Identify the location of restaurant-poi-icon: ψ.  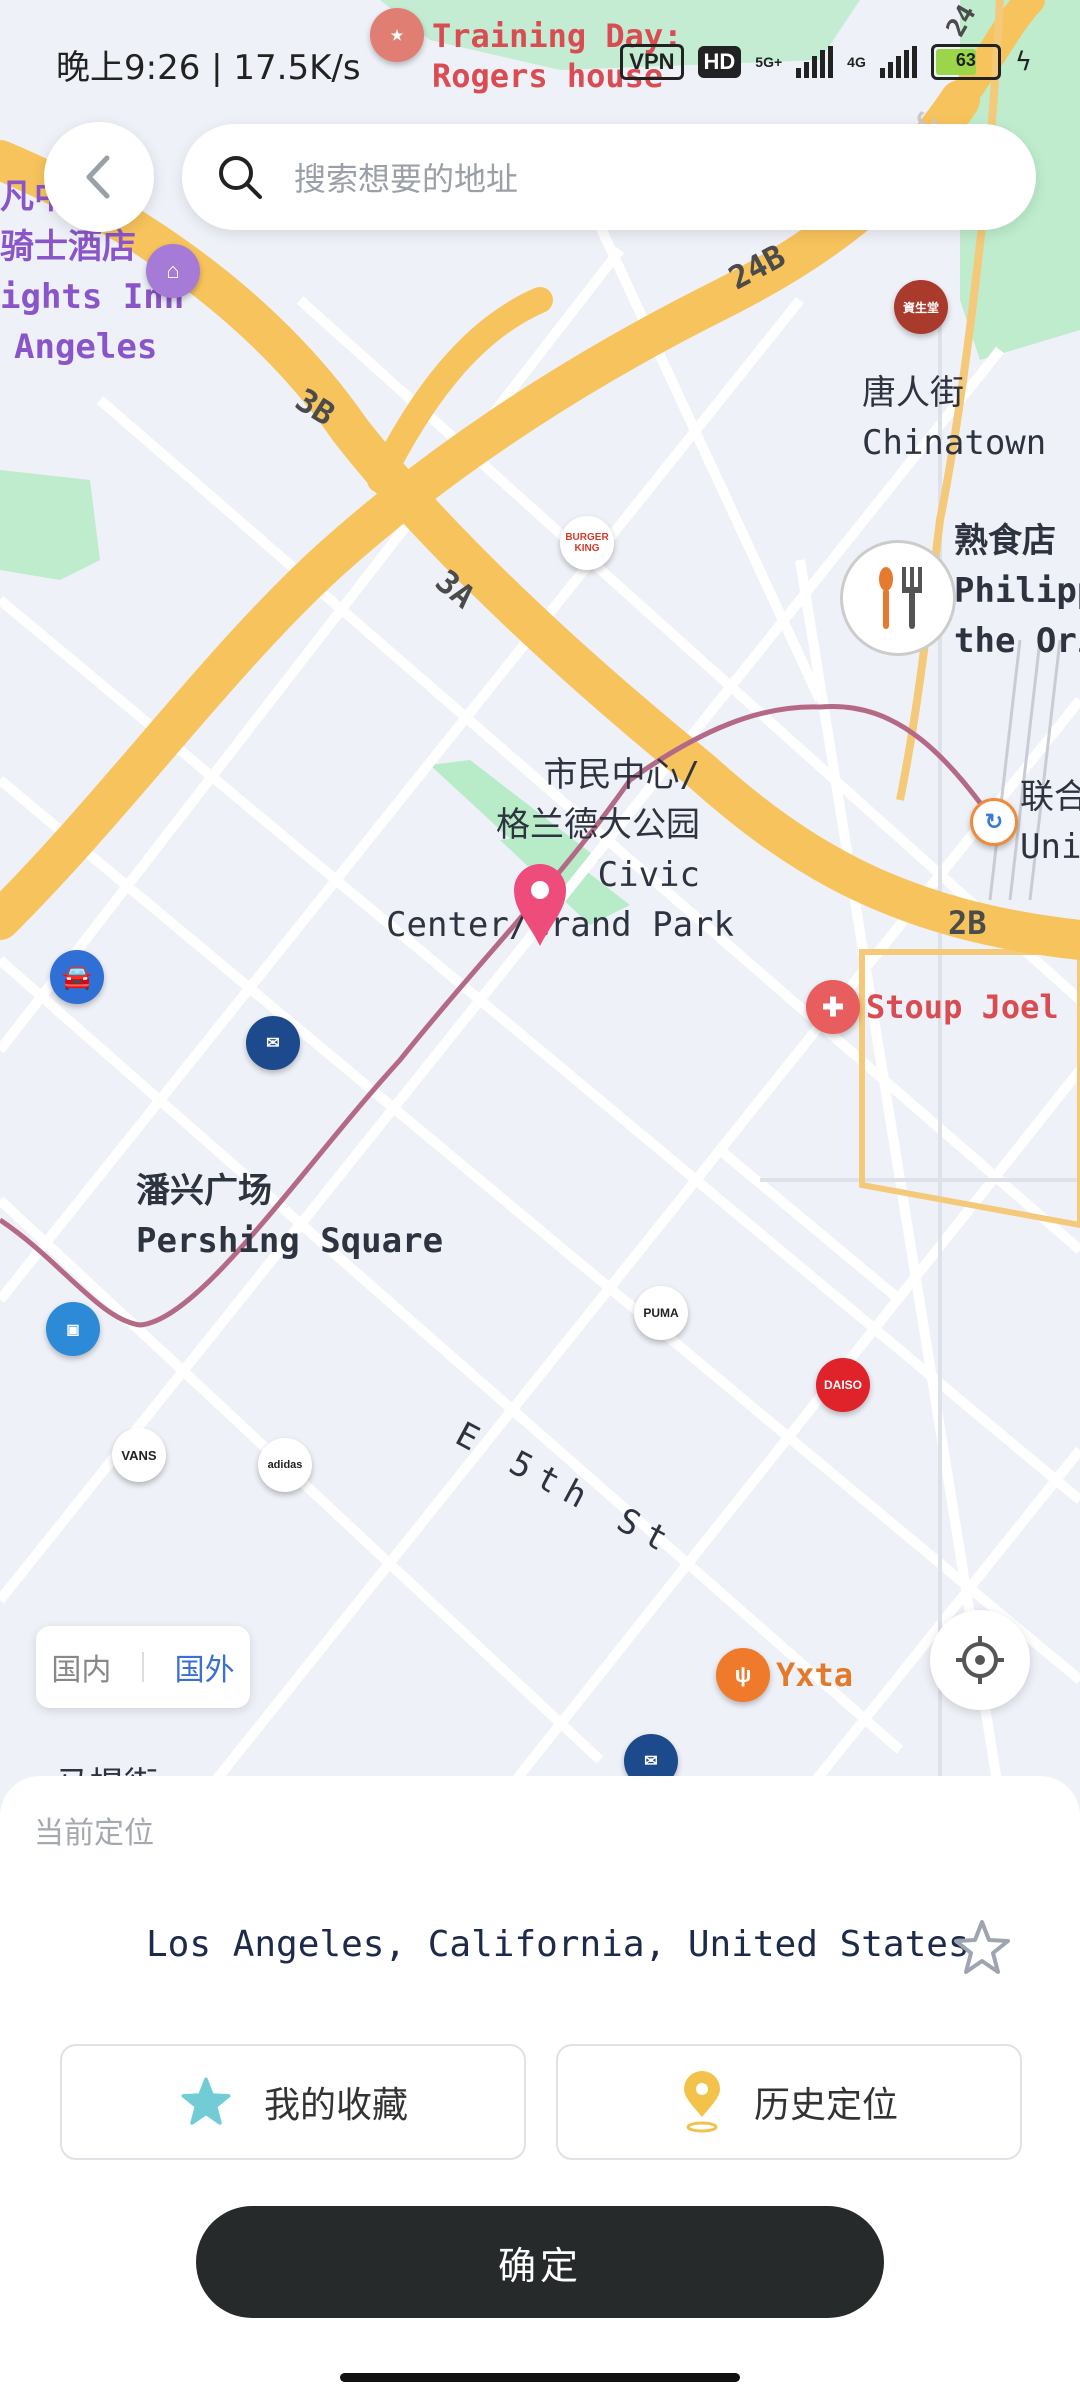
(743, 1675).